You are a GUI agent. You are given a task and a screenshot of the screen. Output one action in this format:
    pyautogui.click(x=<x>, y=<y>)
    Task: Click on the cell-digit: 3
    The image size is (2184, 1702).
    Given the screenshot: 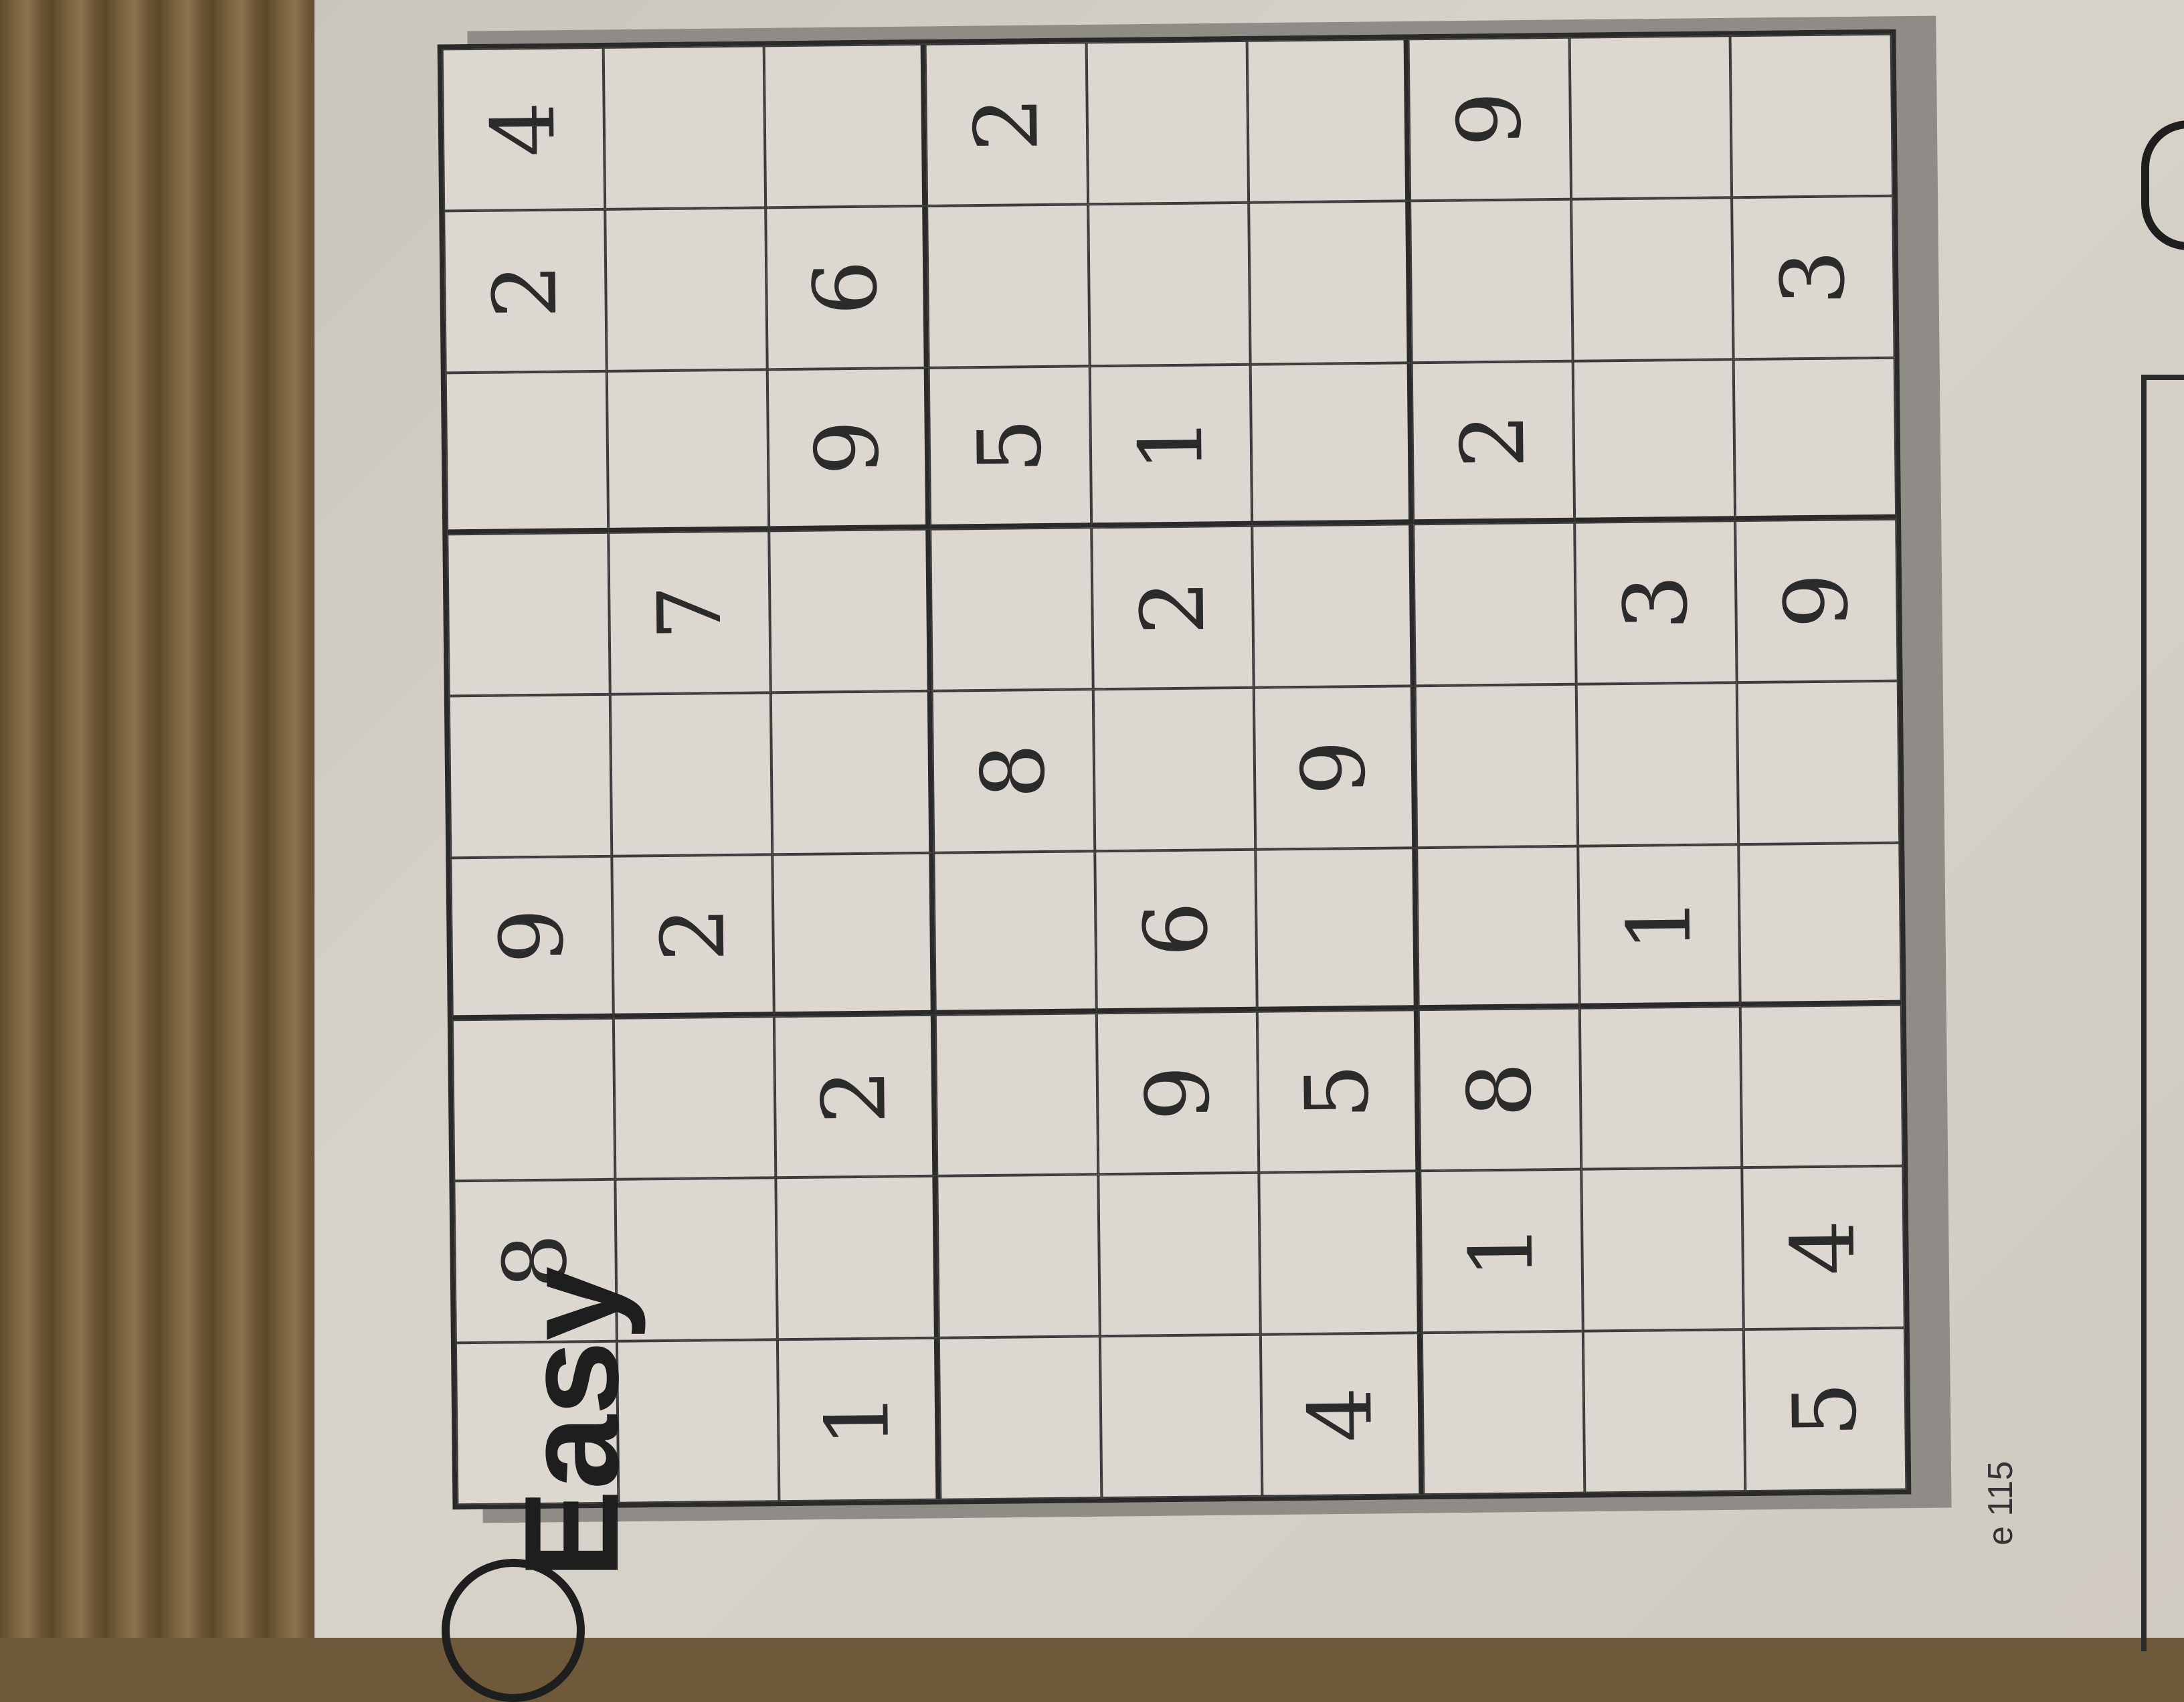 What is the action you would take?
    pyautogui.click(x=1655, y=602)
    